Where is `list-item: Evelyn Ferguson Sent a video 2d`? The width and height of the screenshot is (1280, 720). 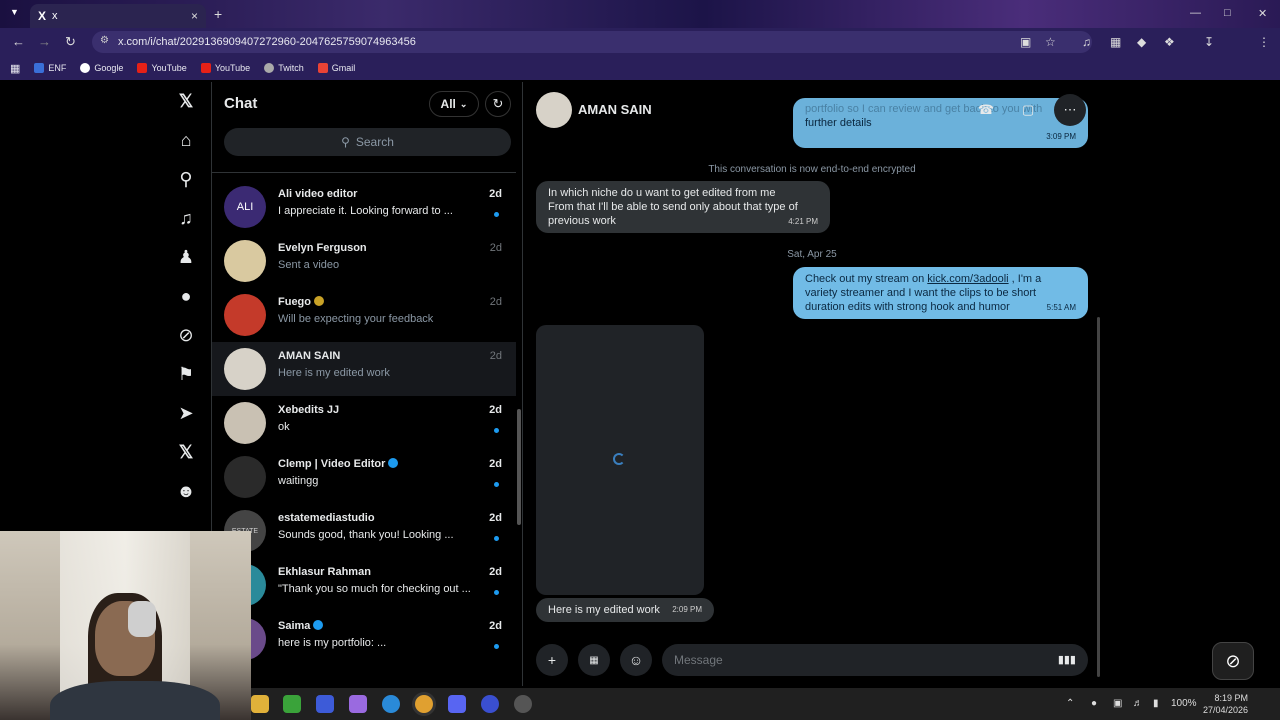
list-item: Evelyn Ferguson Sent a video 2d is located at coordinates (364, 261).